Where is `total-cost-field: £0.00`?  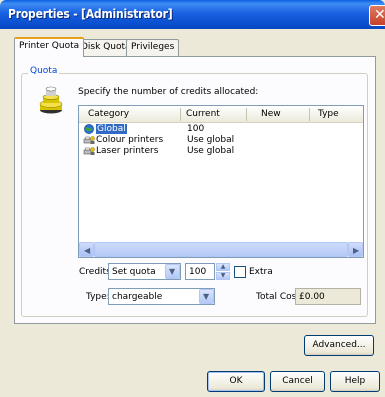
total-cost-field: £0.00 is located at coordinates (328, 296).